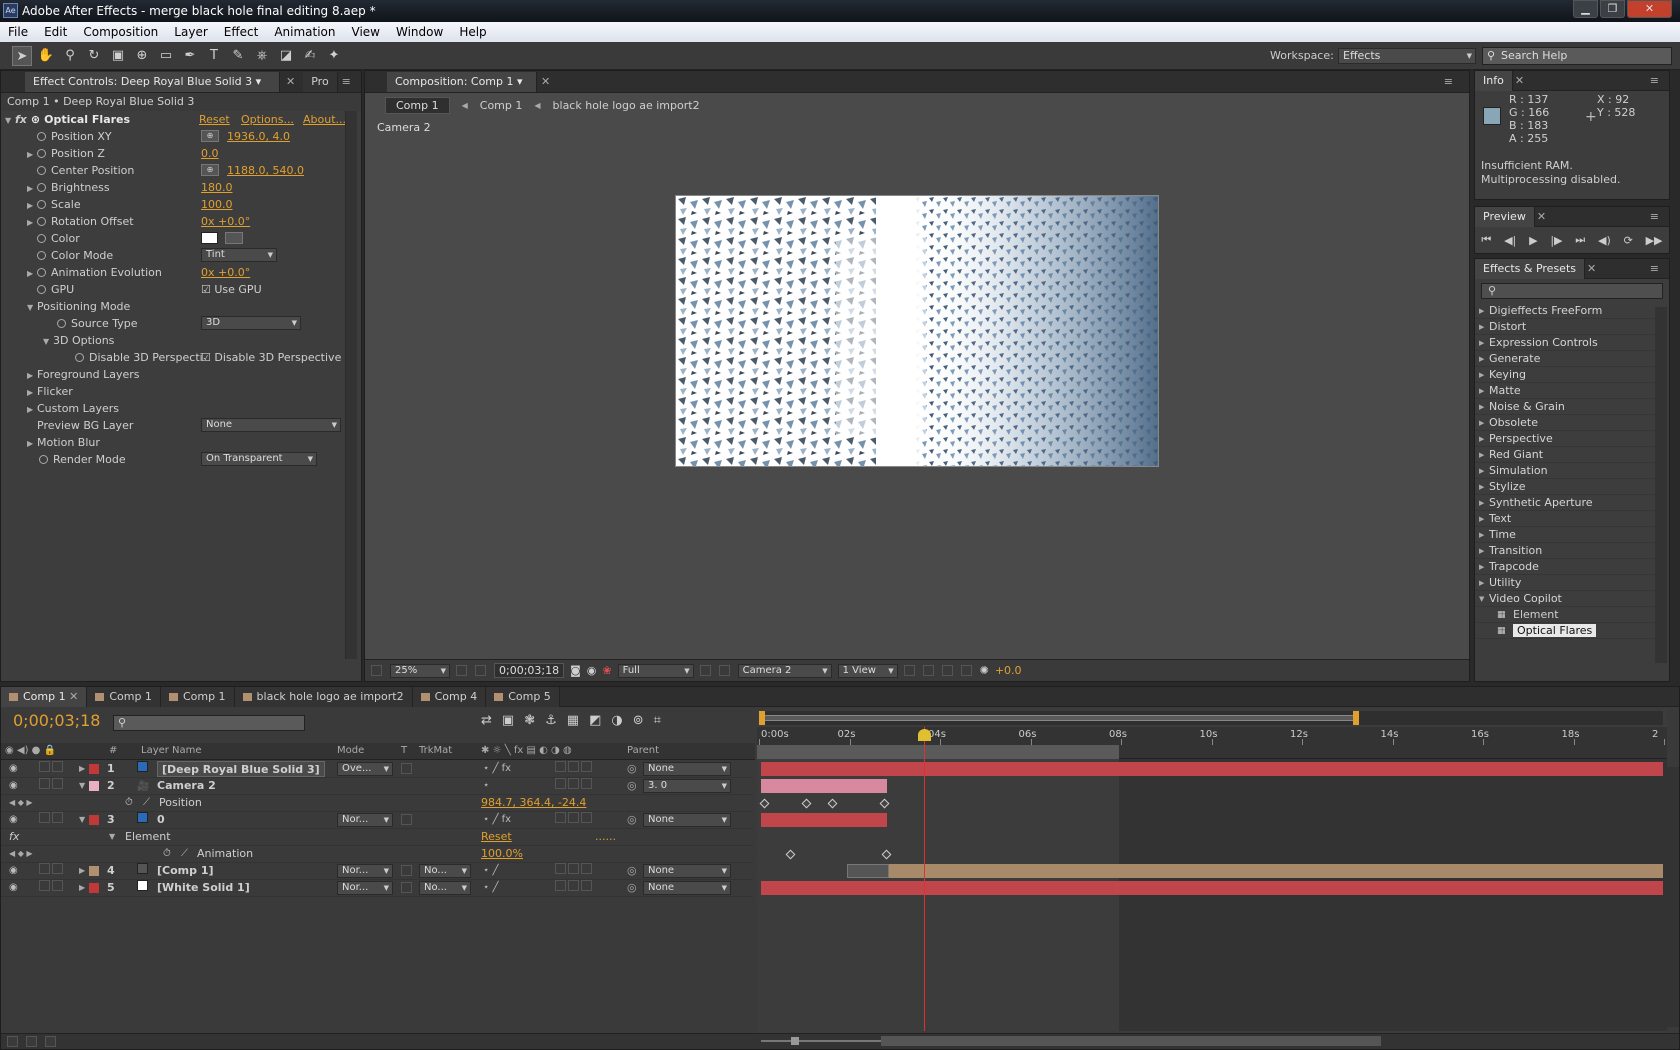 Image resolution: width=1680 pixels, height=1050 pixels. What do you see at coordinates (1580, 240) in the screenshot?
I see `last-frame-icon: ⏭` at bounding box center [1580, 240].